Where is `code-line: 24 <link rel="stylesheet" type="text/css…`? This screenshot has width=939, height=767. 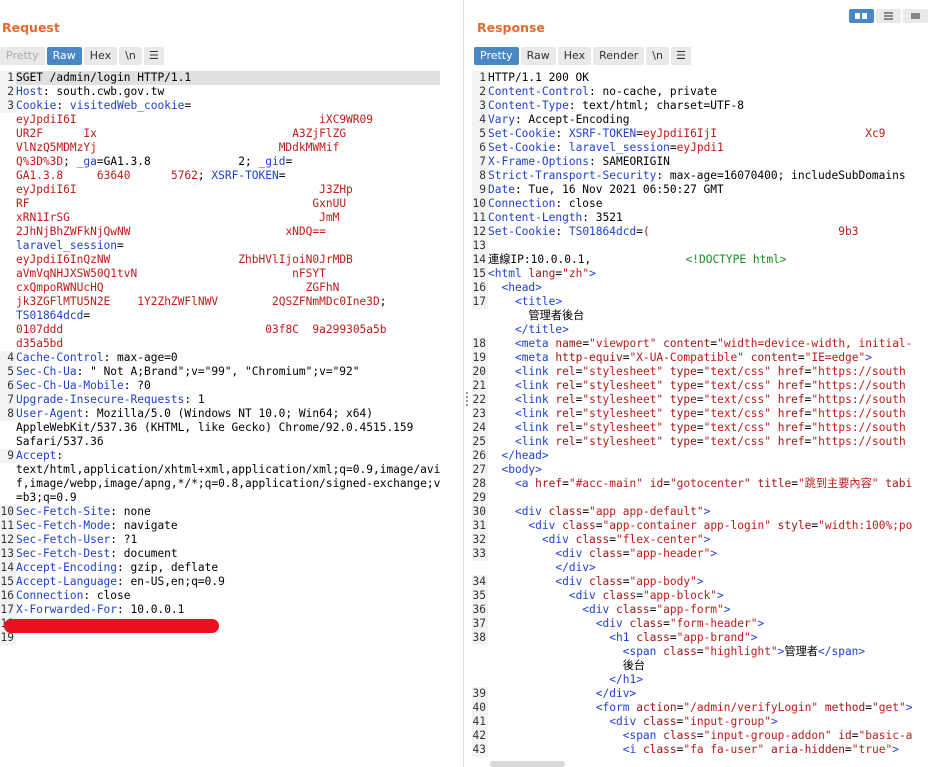 code-line: 24 <link rel="stylesheet" type="text/css… is located at coordinates (692, 428).